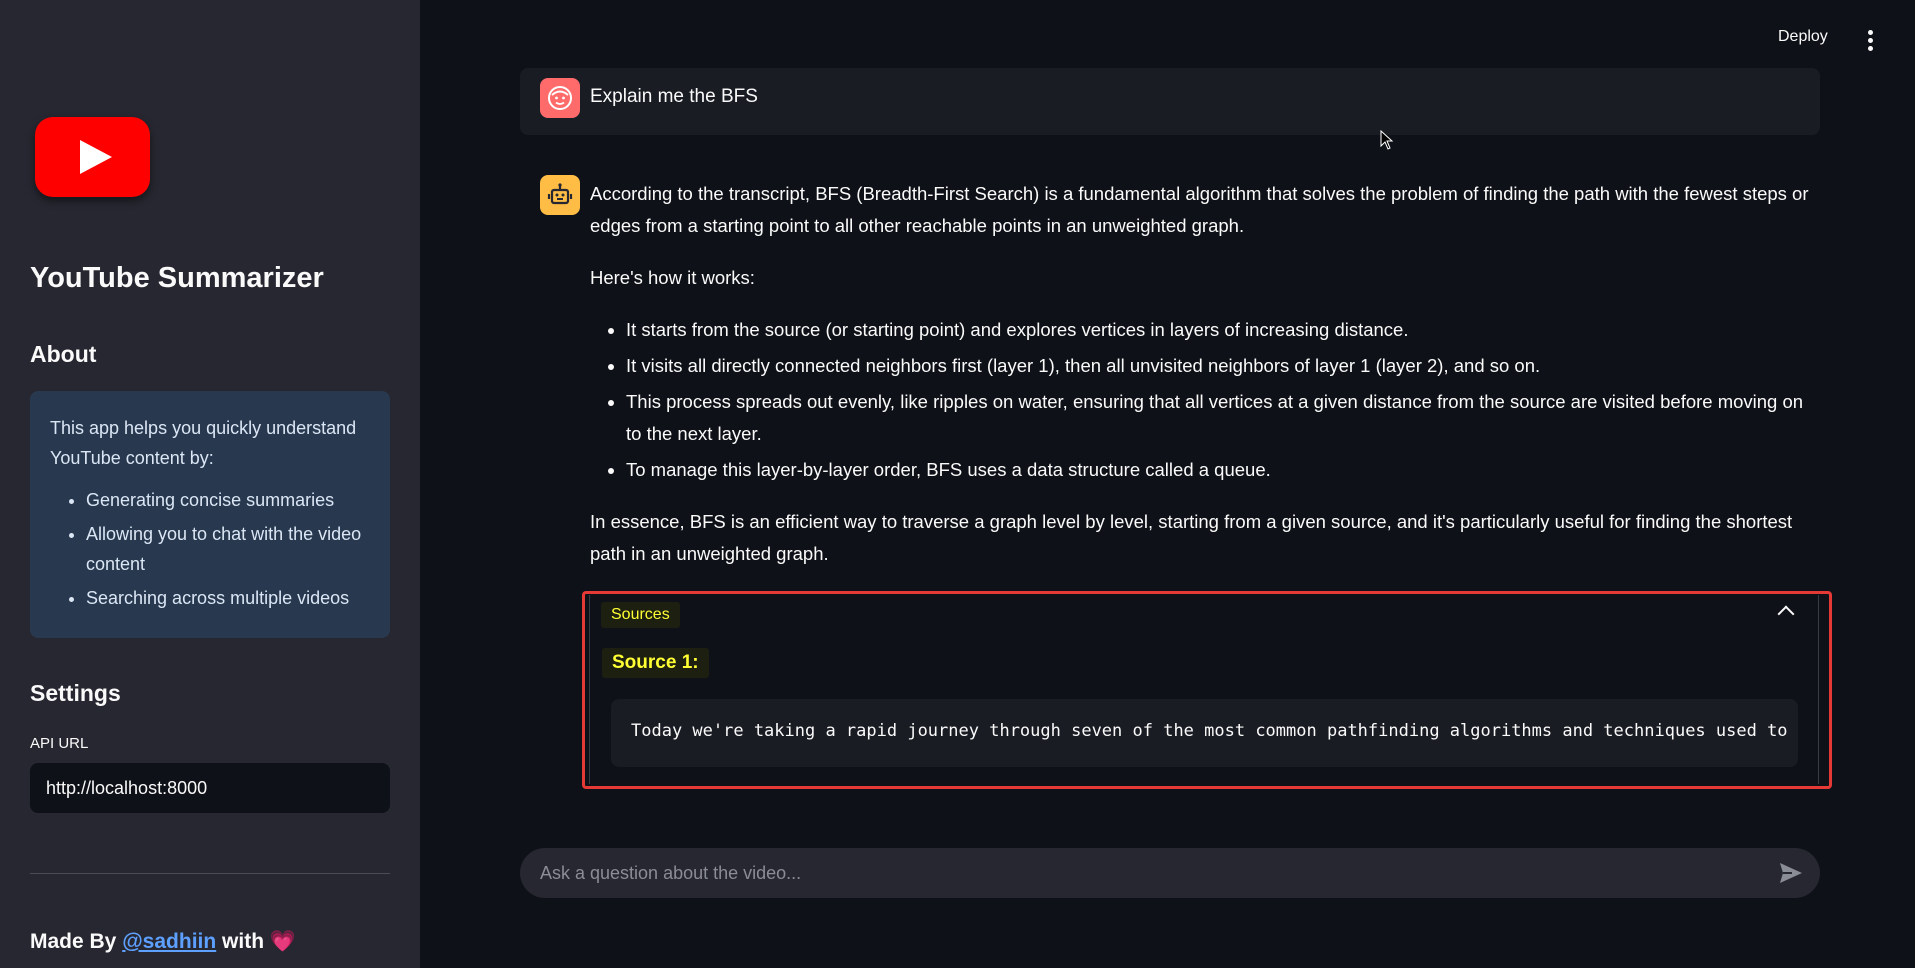 The width and height of the screenshot is (1915, 968). I want to click on heart-icon: 💗, so click(283, 941).